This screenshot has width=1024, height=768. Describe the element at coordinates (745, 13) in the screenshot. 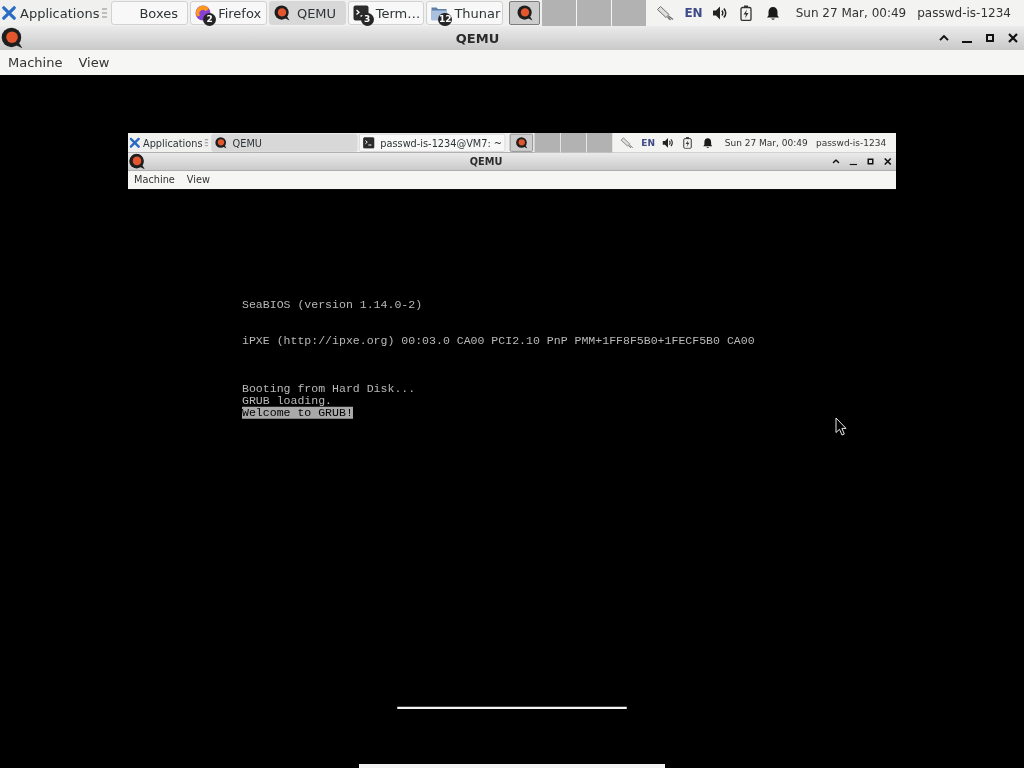

I see `battery-icon` at that location.